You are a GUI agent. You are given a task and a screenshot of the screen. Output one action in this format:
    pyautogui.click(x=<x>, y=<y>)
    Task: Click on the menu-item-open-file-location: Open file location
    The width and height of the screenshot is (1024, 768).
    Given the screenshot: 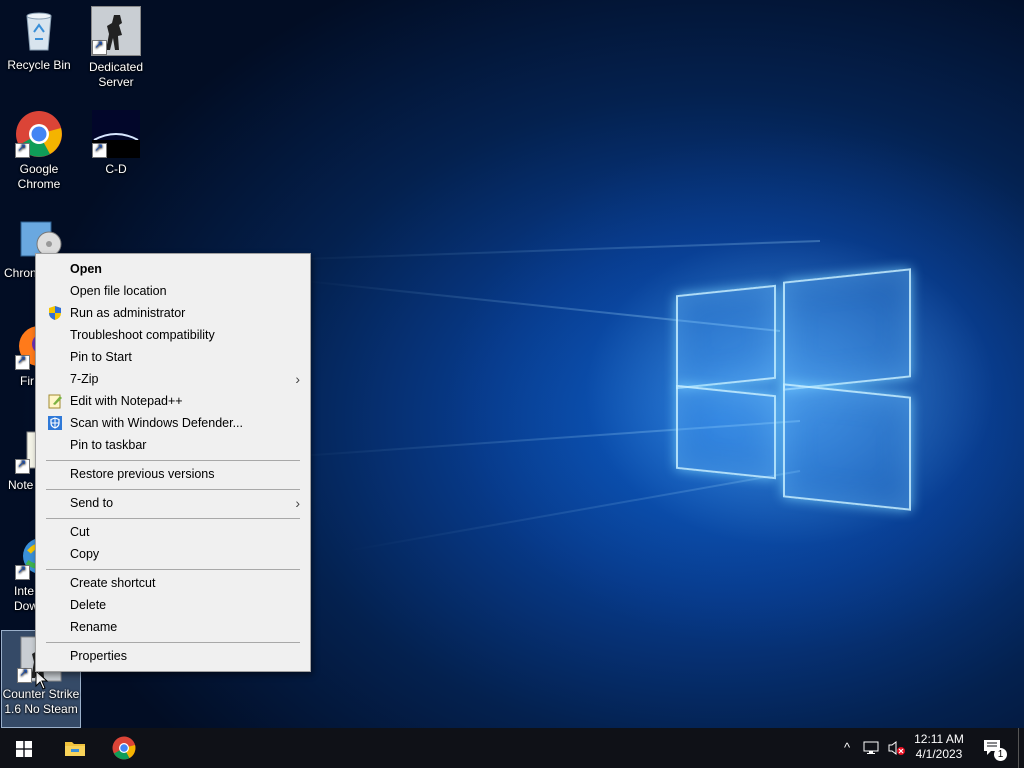 What is the action you would take?
    pyautogui.click(x=173, y=291)
    